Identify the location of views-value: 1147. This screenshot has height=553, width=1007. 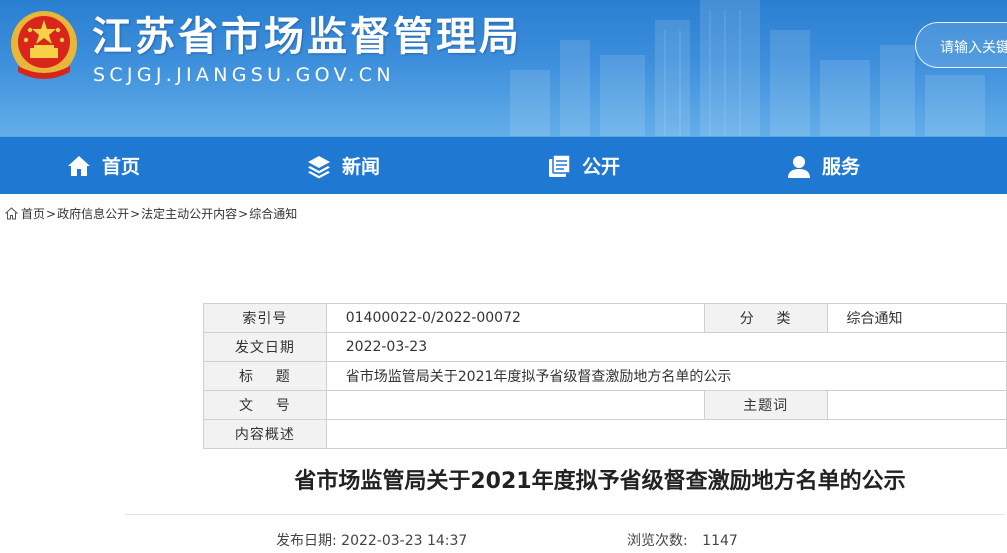
(720, 541).